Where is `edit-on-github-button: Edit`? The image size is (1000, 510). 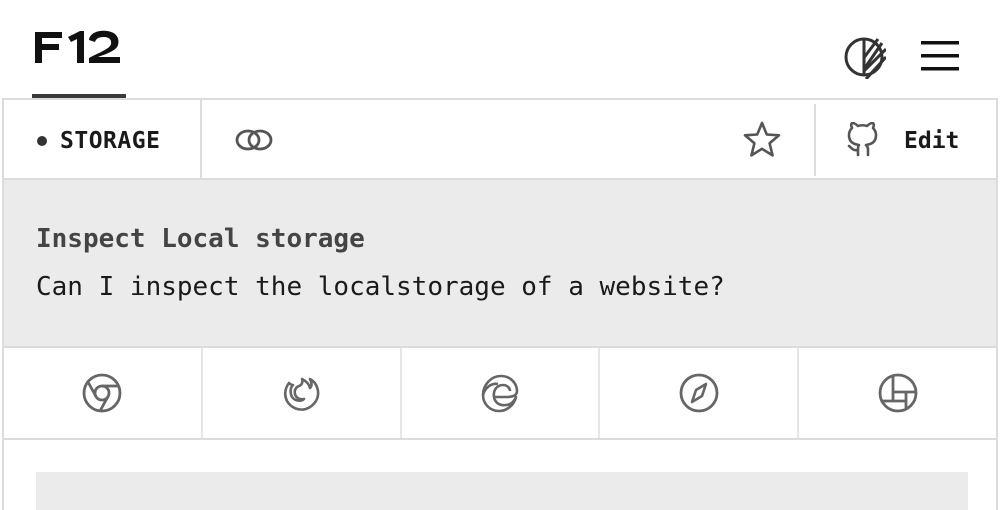 edit-on-github-button: Edit is located at coordinates (905, 140).